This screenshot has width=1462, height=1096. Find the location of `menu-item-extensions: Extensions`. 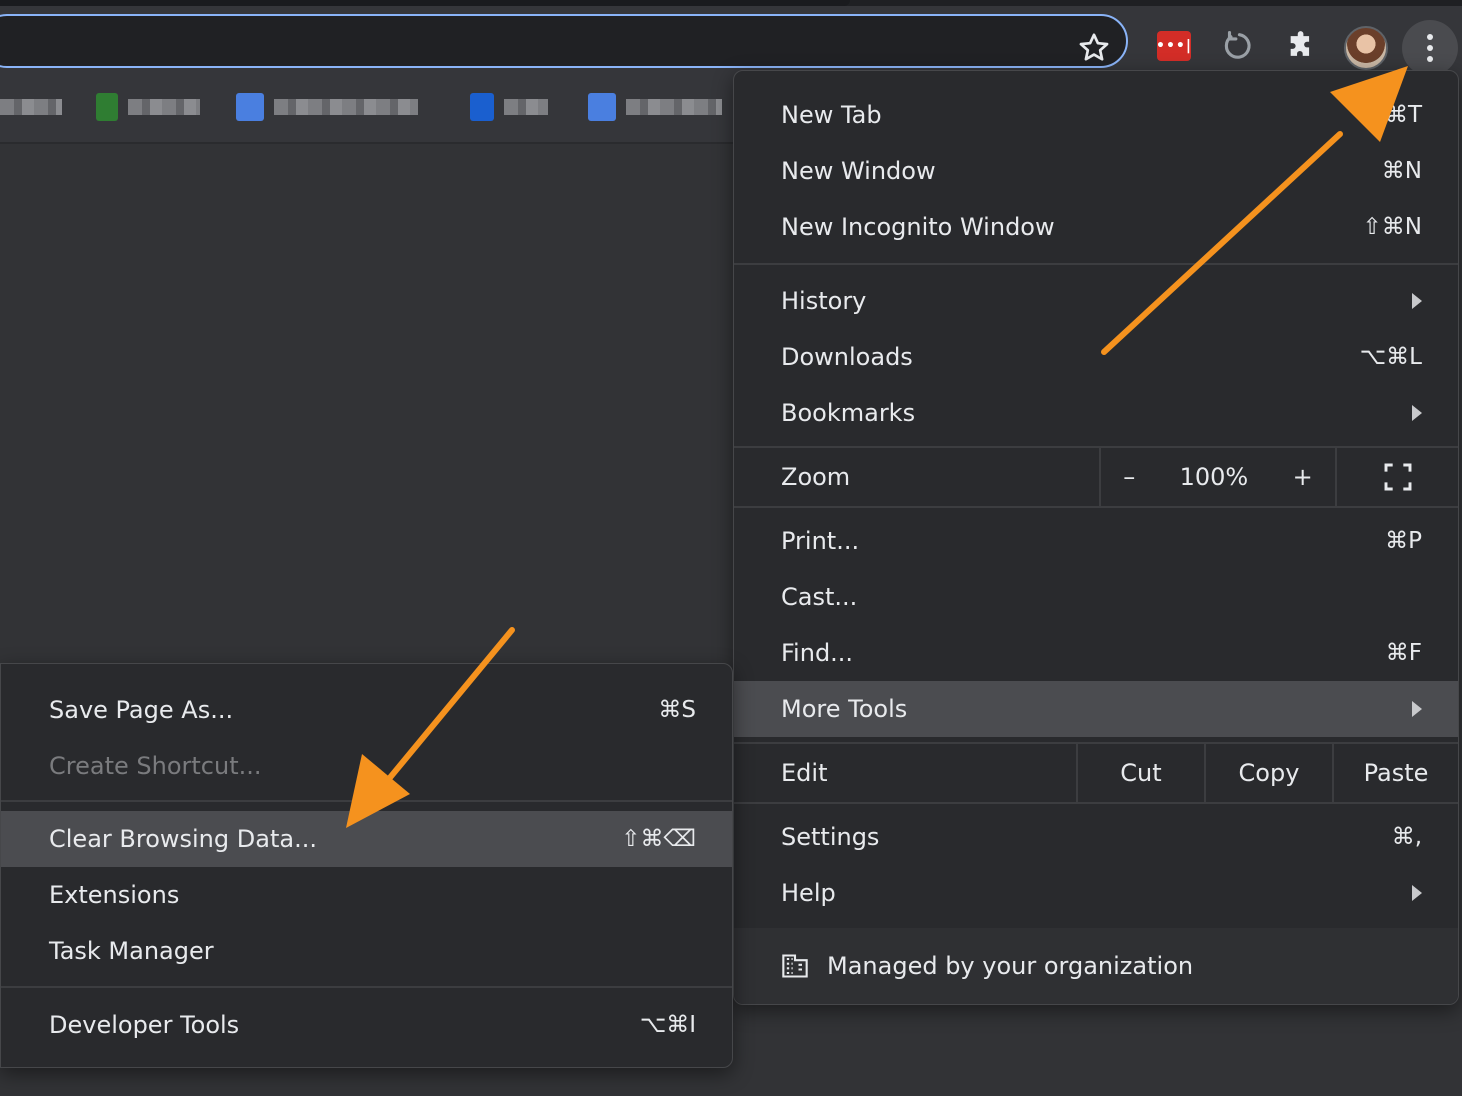

menu-item-extensions: Extensions is located at coordinates (366, 895).